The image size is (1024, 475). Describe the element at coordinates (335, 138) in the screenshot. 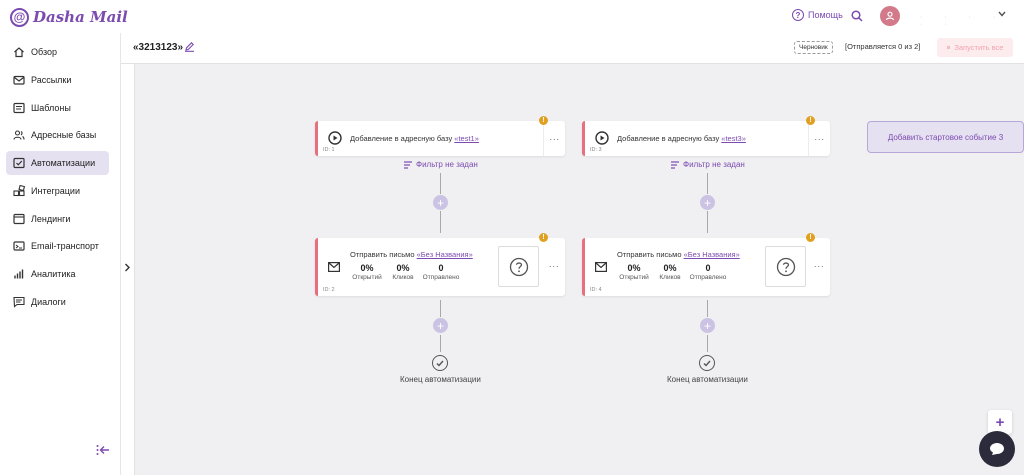

I see `play-circle-icon` at that location.